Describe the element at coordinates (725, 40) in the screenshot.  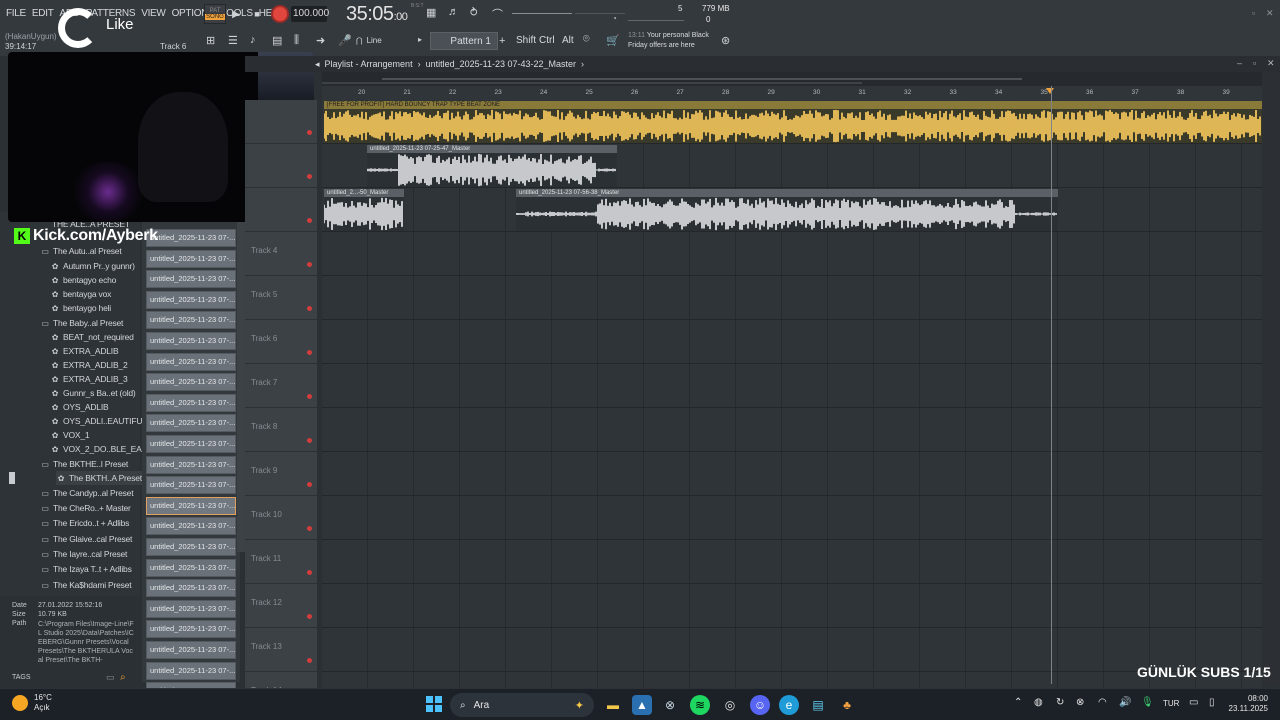
I see `globe-icon: ⊛` at that location.